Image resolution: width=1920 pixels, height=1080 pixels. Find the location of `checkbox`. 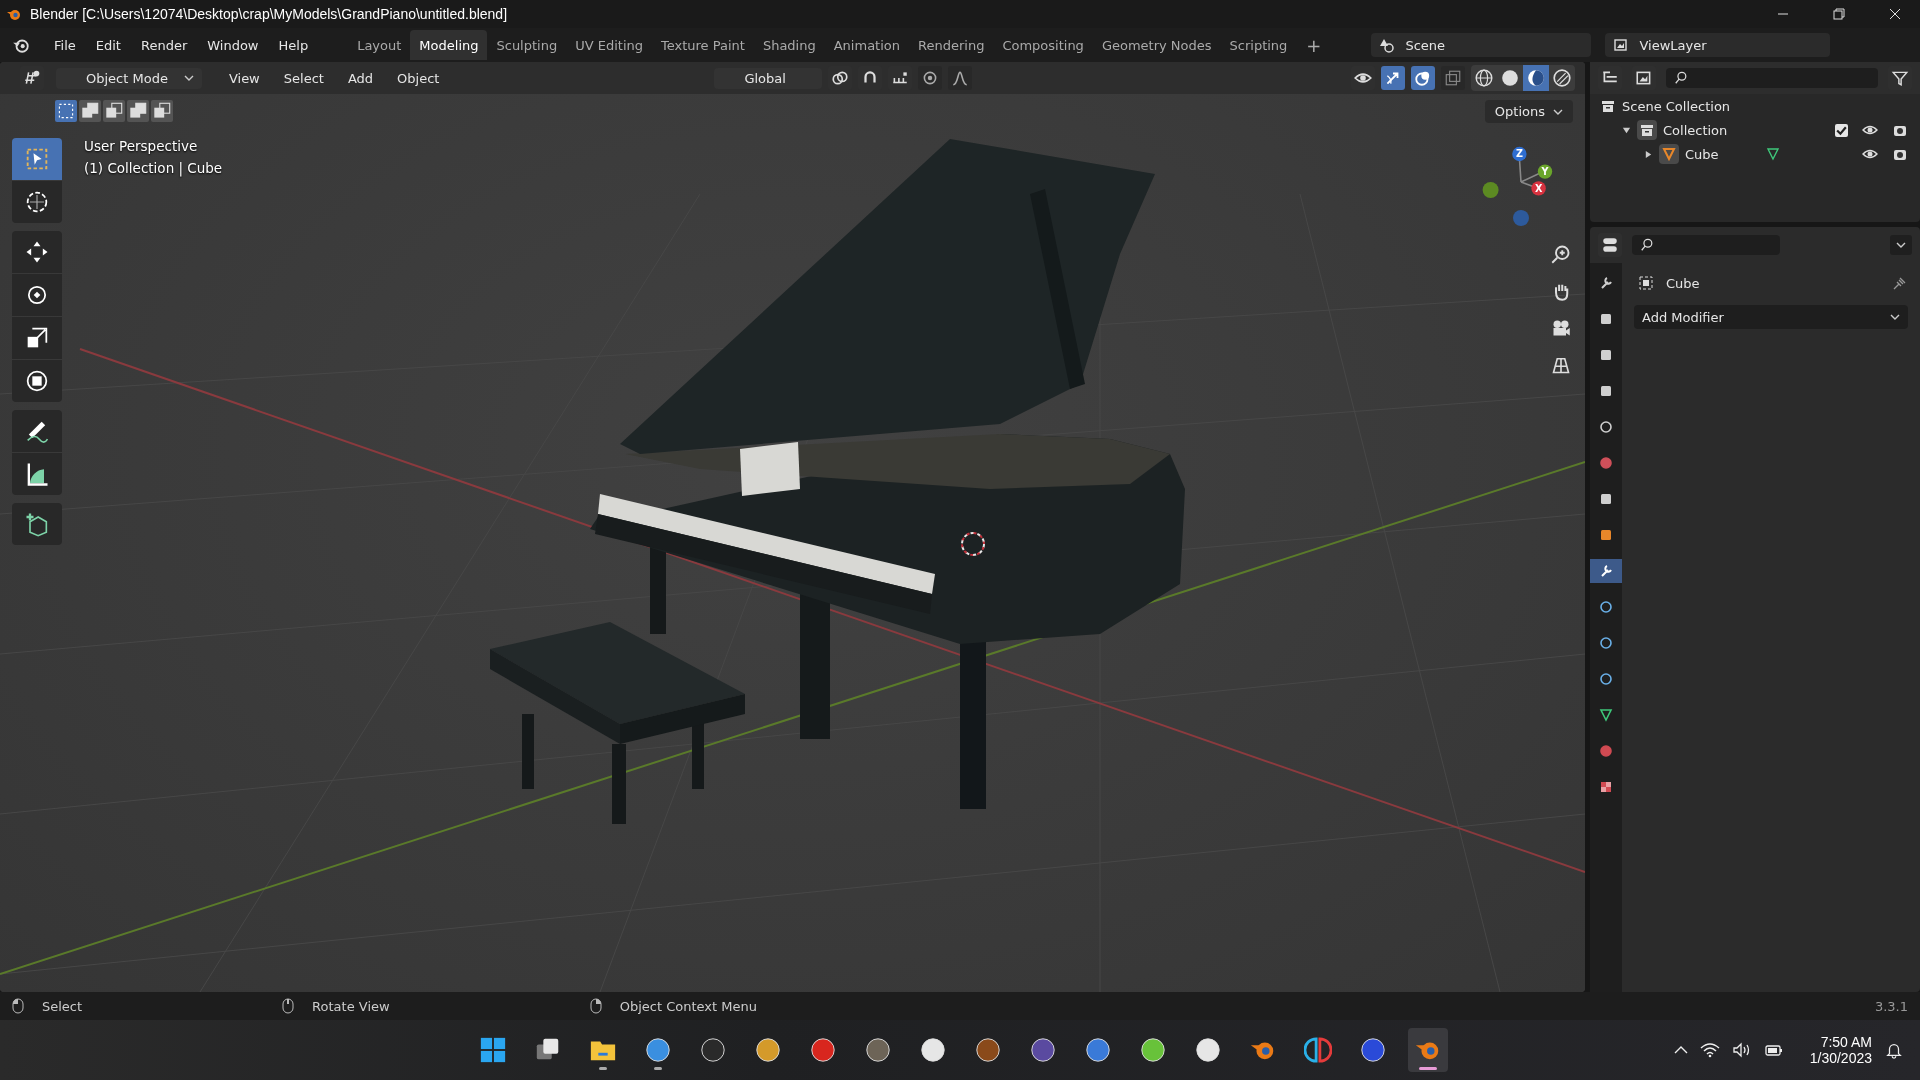

checkbox is located at coordinates (1841, 130).